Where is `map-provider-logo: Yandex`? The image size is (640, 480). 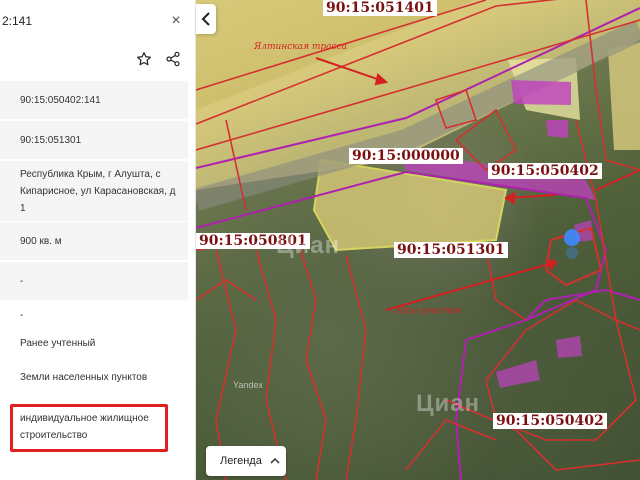
map-provider-logo: Yandex is located at coordinates (248, 385).